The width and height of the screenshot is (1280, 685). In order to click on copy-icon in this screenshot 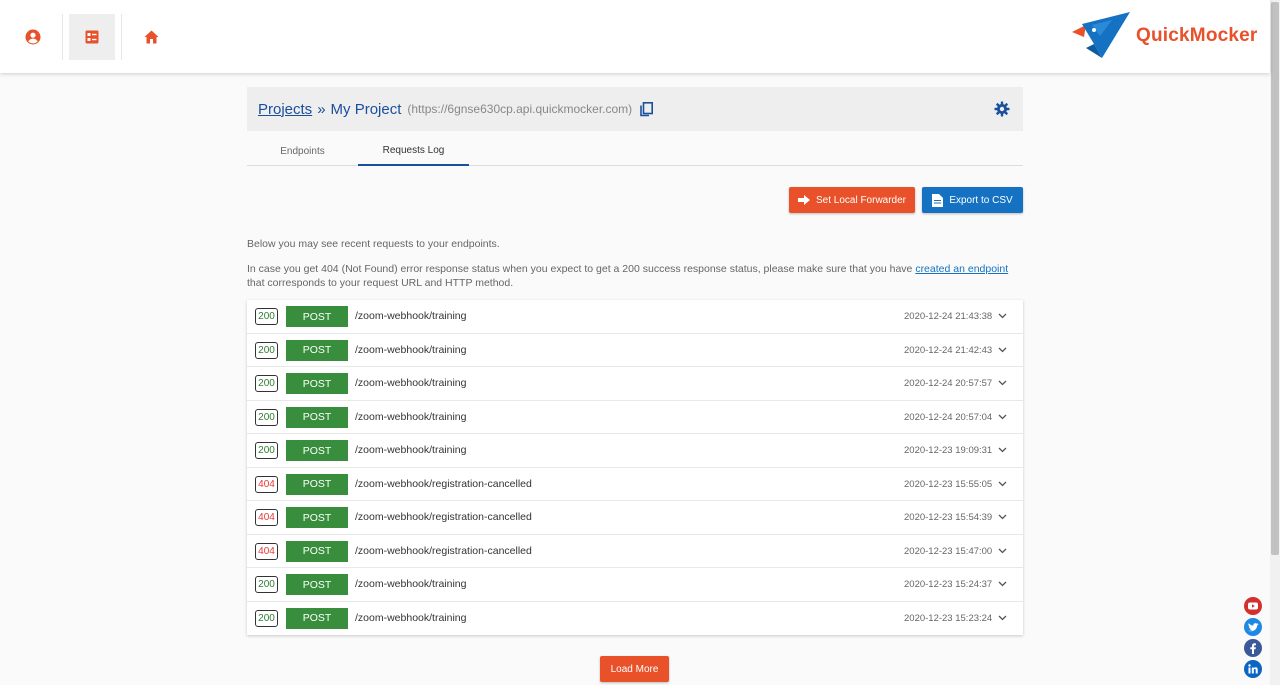, I will do `click(647, 108)`.